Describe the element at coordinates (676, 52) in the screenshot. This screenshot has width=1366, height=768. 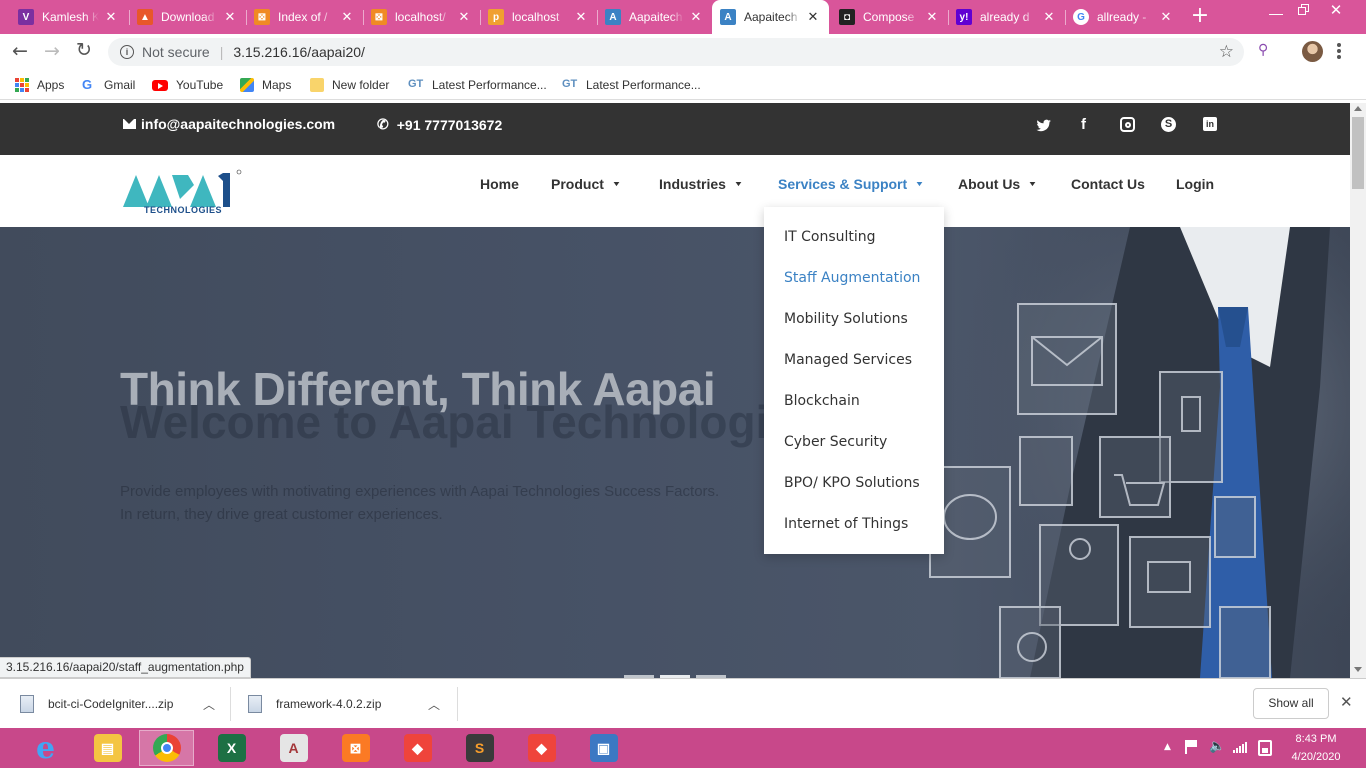
I see `address-bar: i Not secure | 3.15.216.16/aapai20/ ☆` at that location.